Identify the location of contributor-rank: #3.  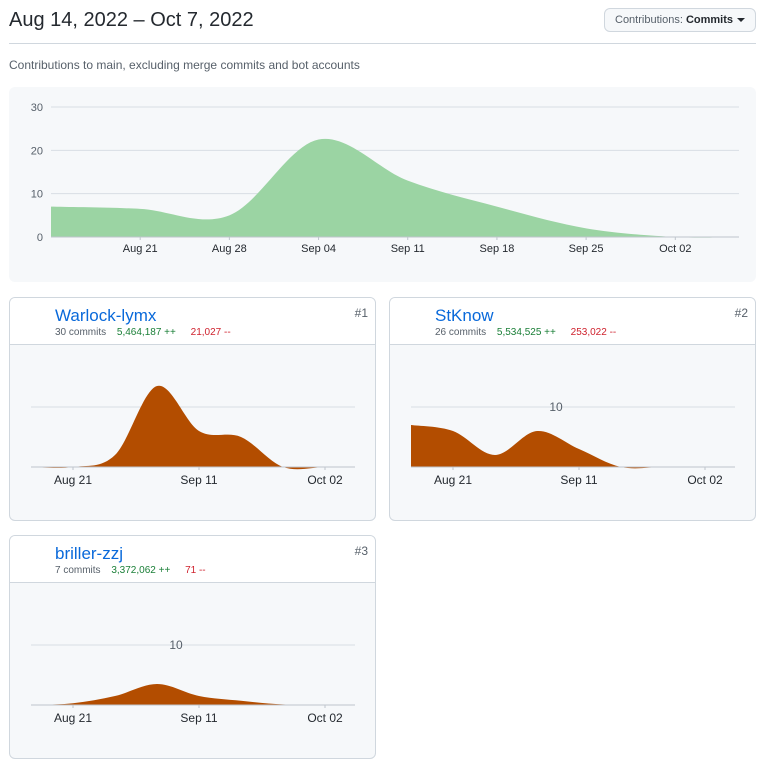
(361, 551).